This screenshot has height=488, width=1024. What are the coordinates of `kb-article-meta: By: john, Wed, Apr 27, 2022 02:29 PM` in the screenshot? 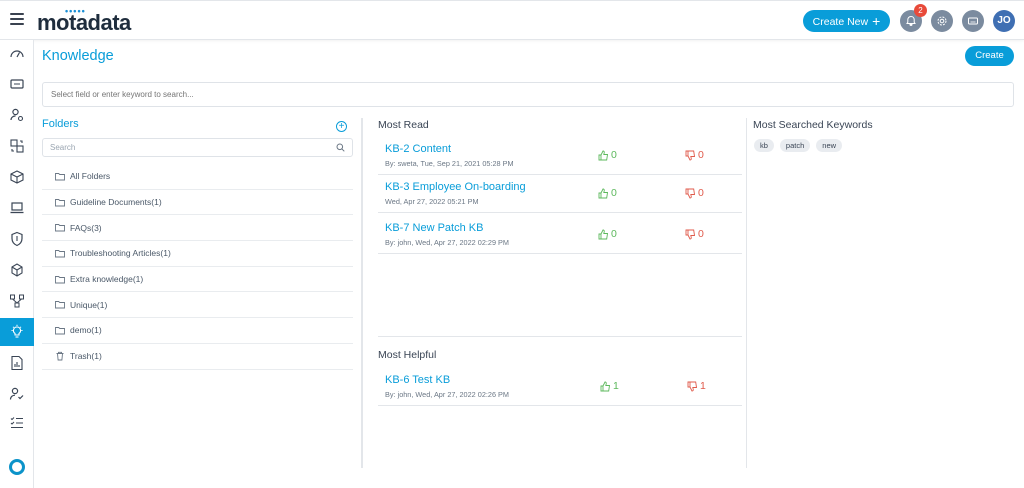 It's located at (447, 242).